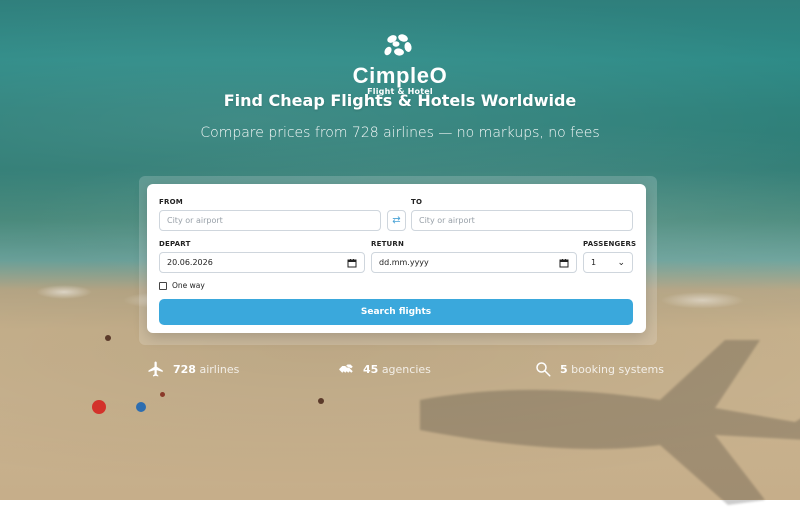 The height and width of the screenshot is (520, 800). Describe the element at coordinates (190, 262) in the screenshot. I see `depart-date-value: 20.06.2026` at that location.